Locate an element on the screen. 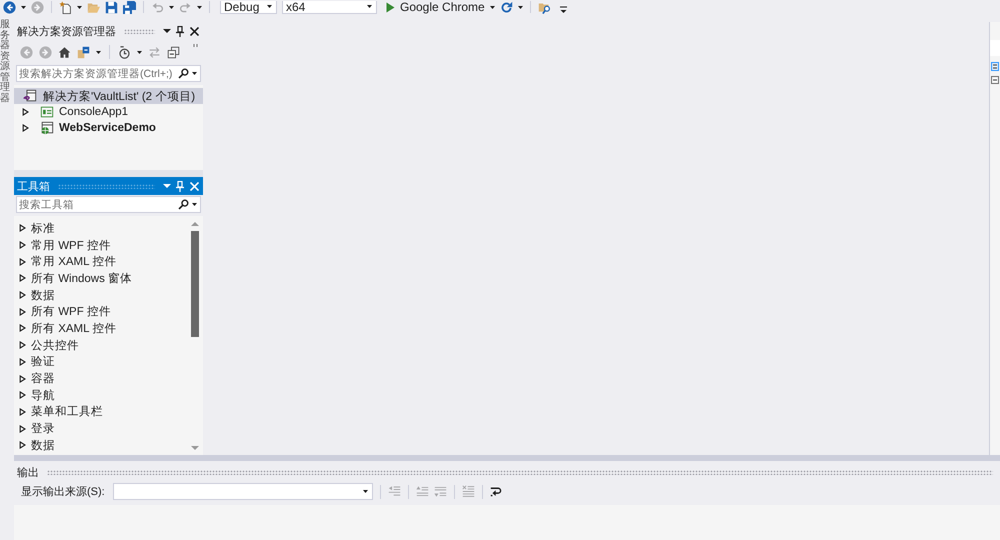 This screenshot has width=1000, height=540. overflow-icon is located at coordinates (563, 10).